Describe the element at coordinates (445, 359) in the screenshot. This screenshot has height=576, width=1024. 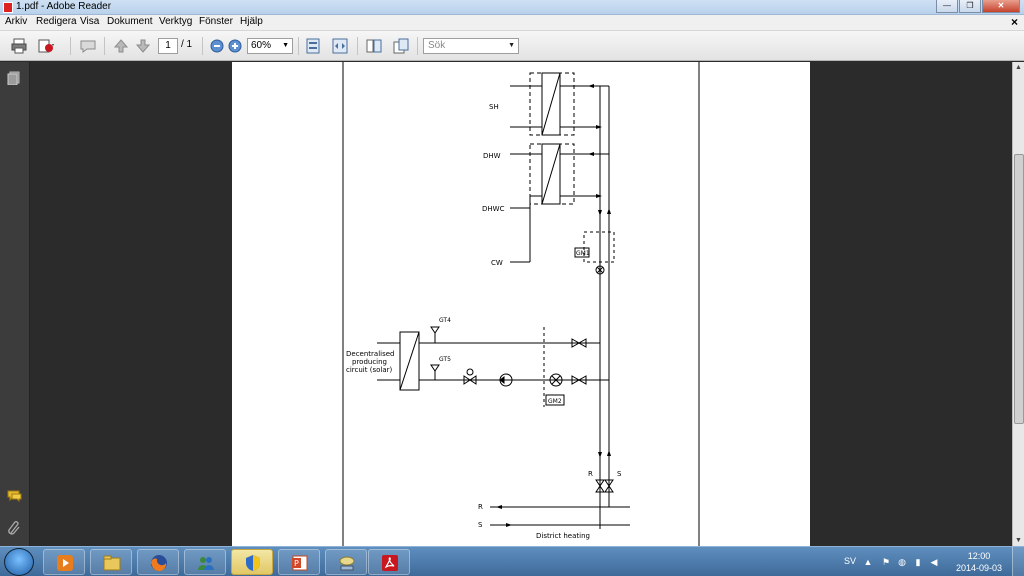
I see `label-gt5: GT5` at that location.